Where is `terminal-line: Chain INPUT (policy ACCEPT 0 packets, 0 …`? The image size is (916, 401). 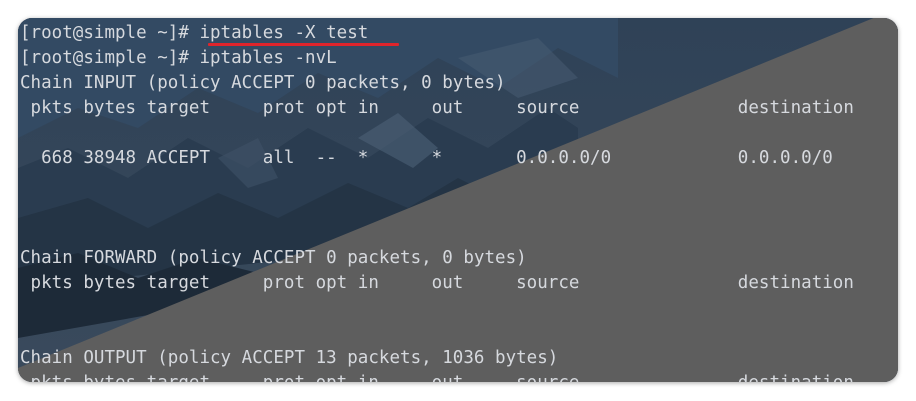
terminal-line: Chain INPUT (policy ACCEPT 0 packets, 0 … is located at coordinates (263, 83).